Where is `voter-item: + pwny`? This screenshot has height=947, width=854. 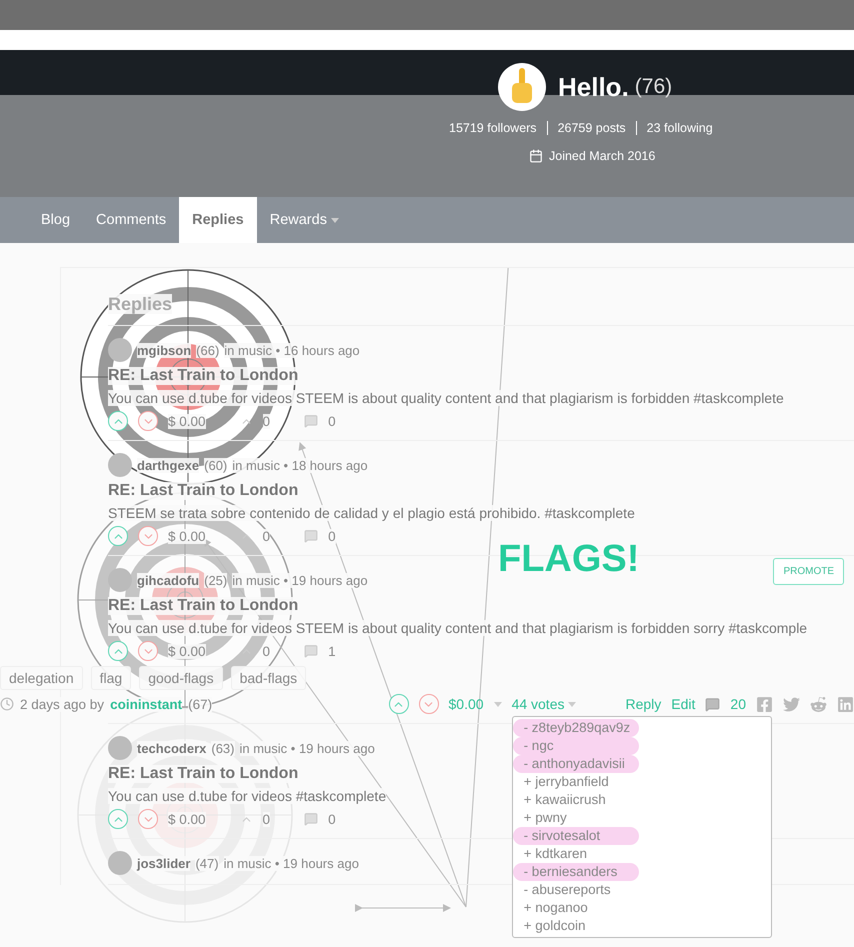 voter-item: + pwny is located at coordinates (545, 818).